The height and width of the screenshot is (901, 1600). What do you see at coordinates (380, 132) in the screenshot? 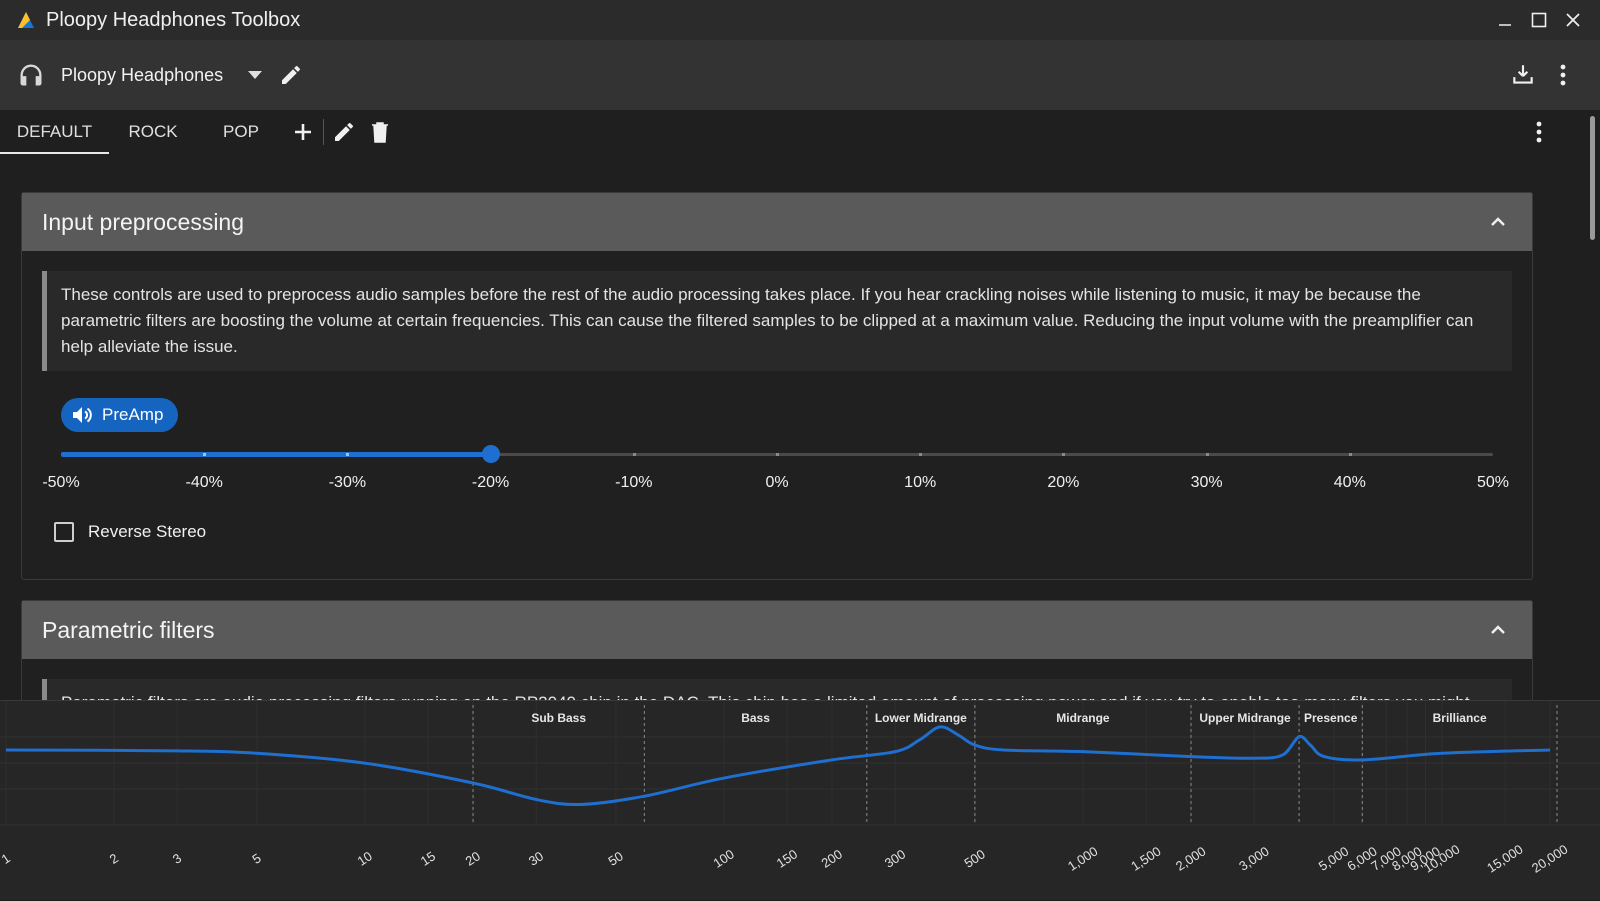
I see `delete-preset-icon` at bounding box center [380, 132].